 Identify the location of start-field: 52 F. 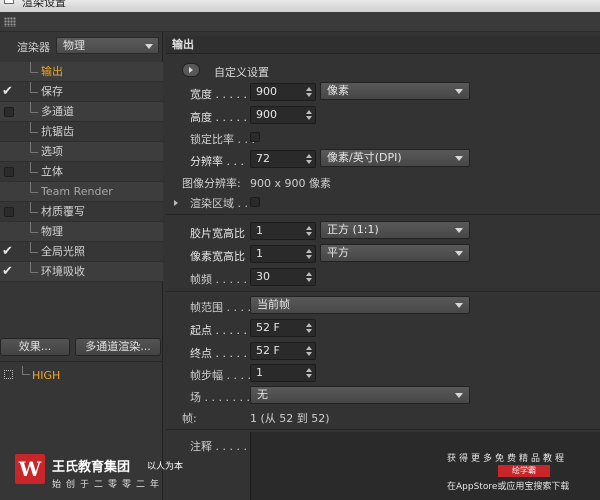
(283, 328).